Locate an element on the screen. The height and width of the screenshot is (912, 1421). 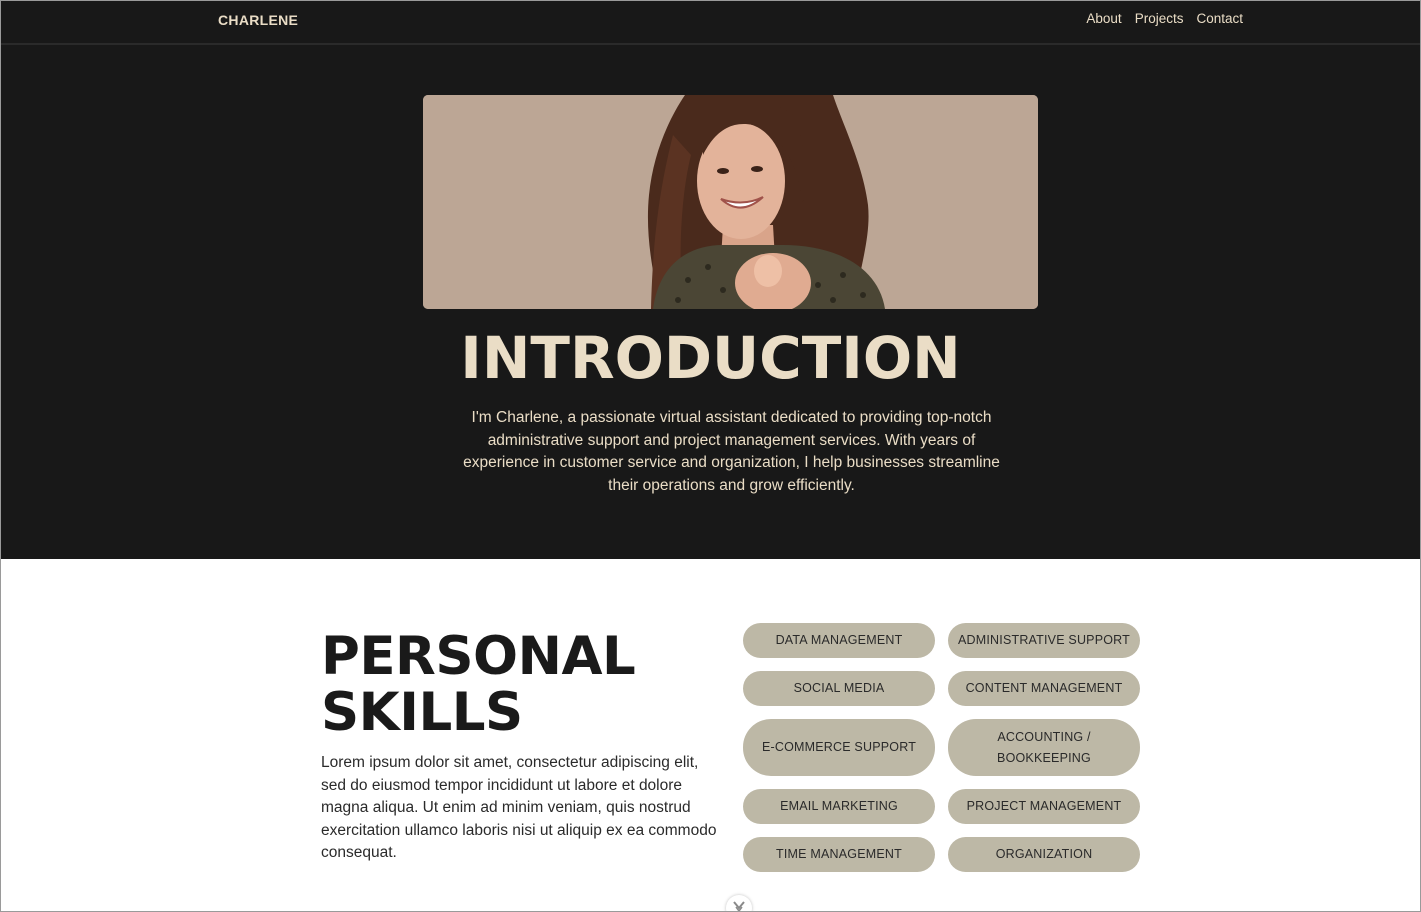
nav-link-projects: Projects is located at coordinates (1159, 18).